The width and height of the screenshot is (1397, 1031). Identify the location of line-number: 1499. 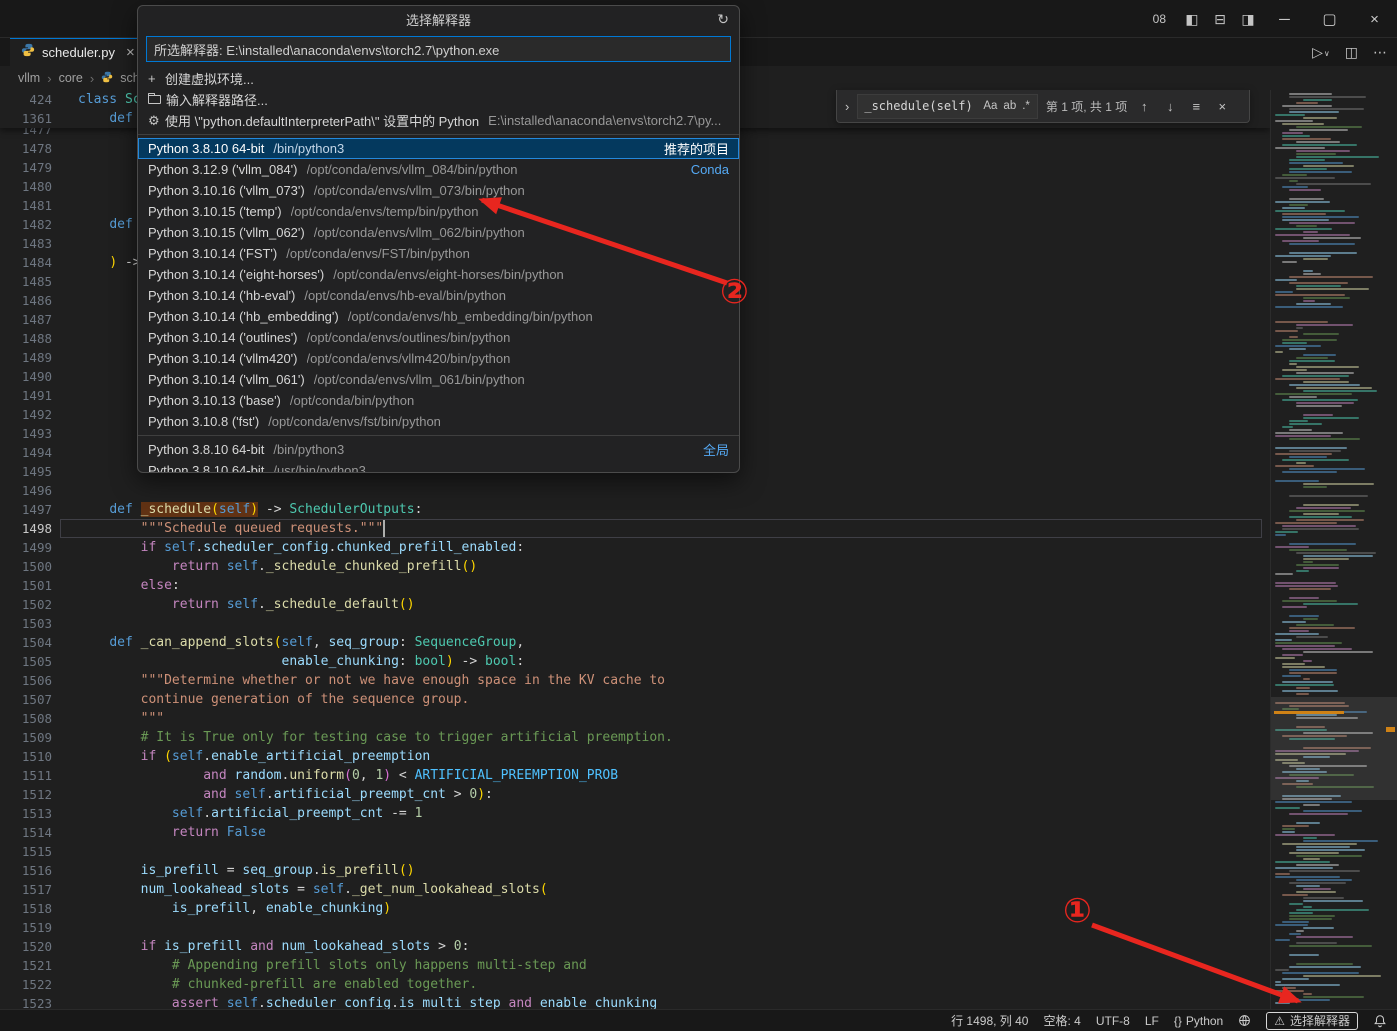
(26, 547).